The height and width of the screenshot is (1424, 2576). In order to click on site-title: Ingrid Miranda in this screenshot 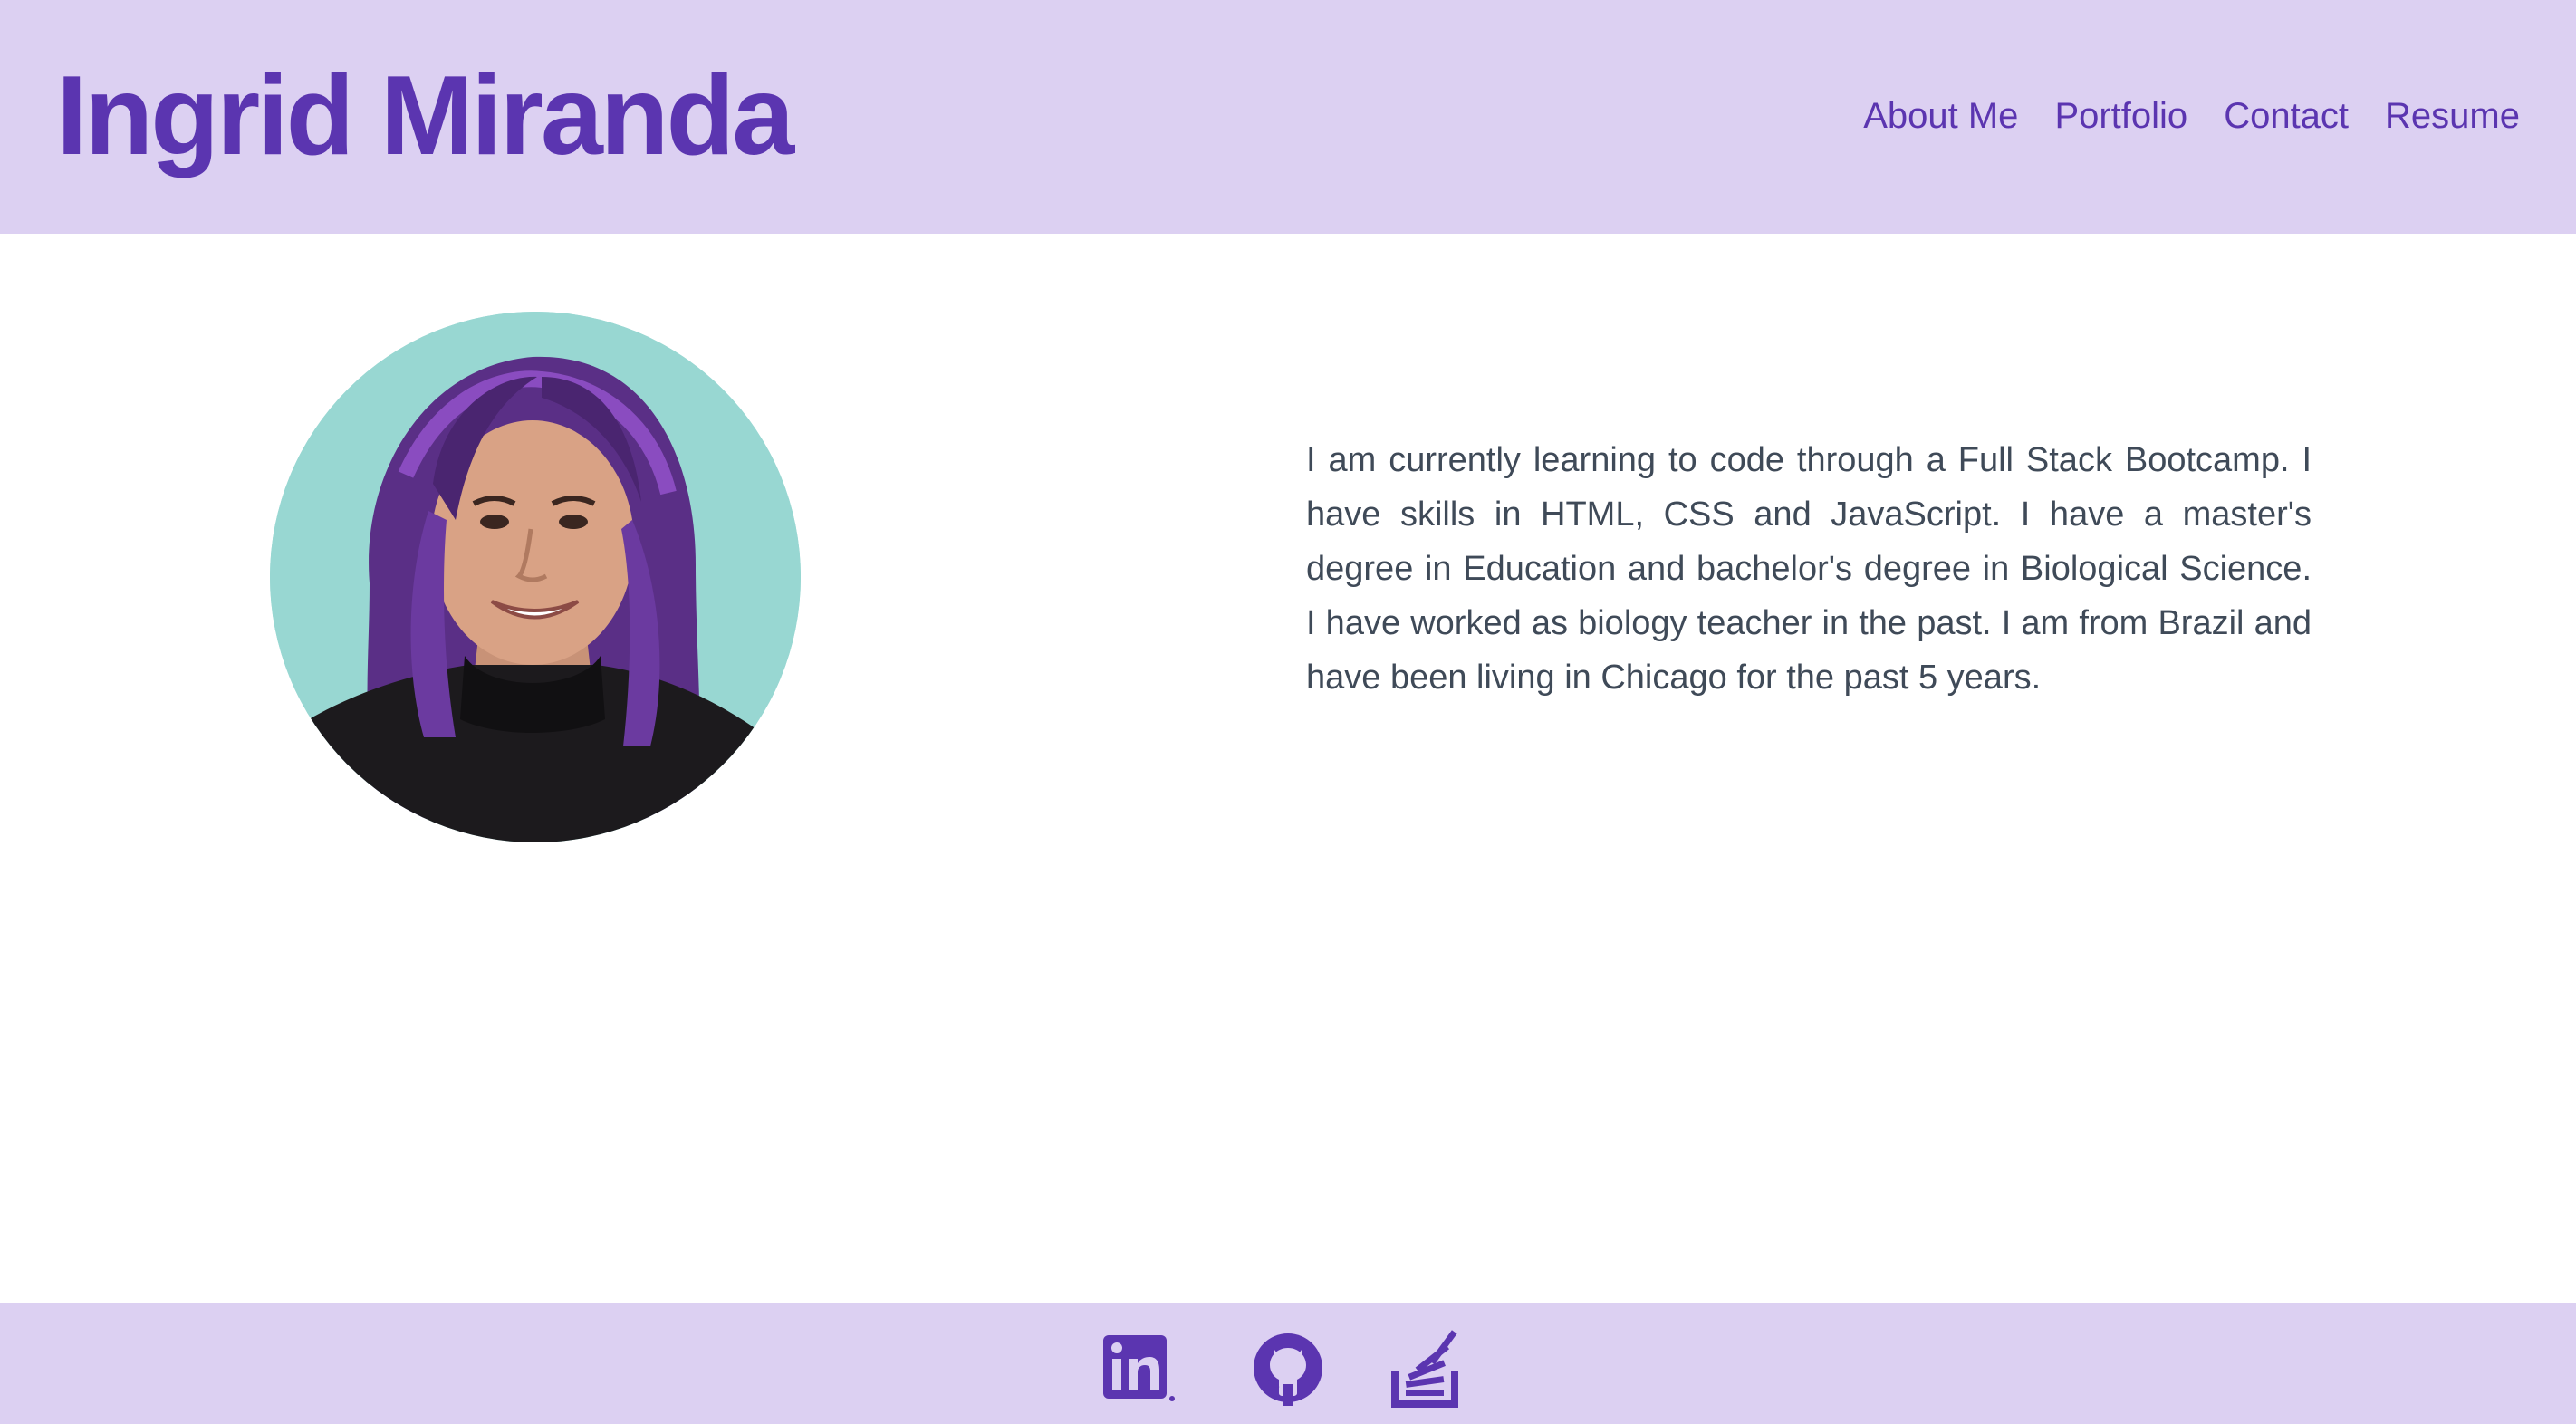, I will do `click(425, 115)`.